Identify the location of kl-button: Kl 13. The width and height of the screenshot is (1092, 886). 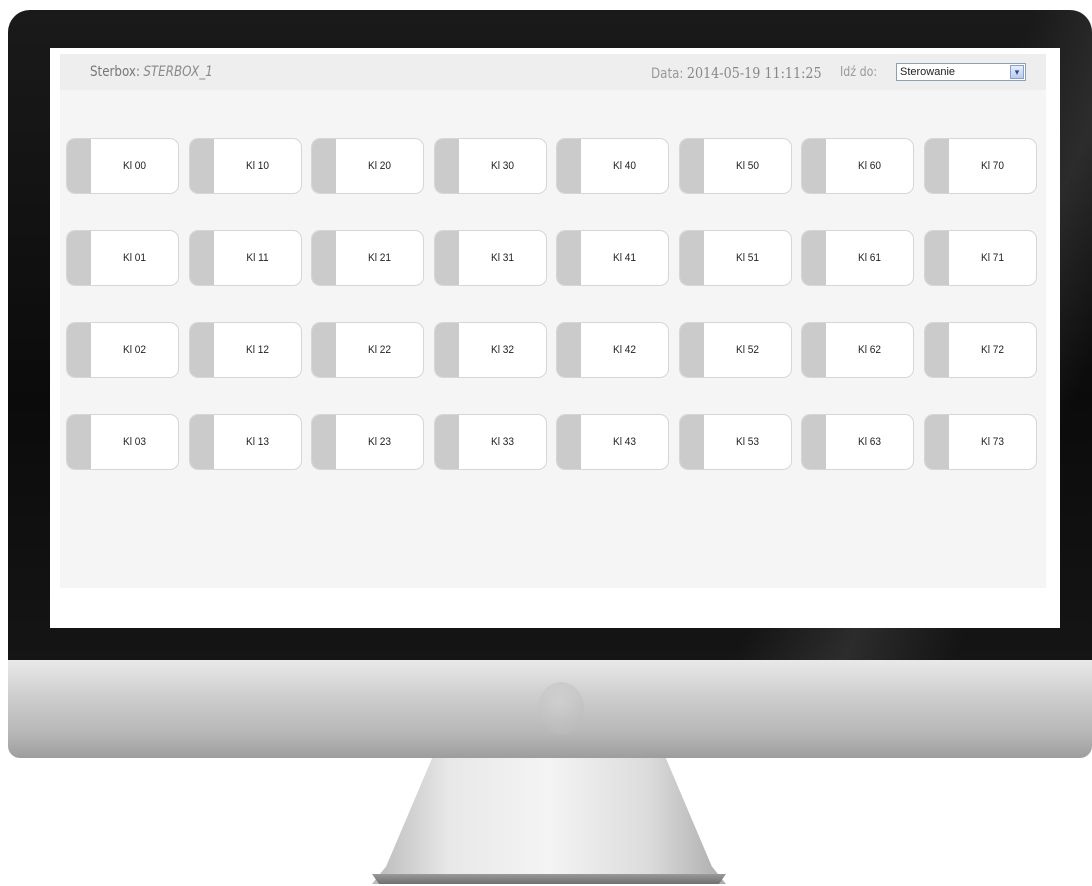
(245, 442).